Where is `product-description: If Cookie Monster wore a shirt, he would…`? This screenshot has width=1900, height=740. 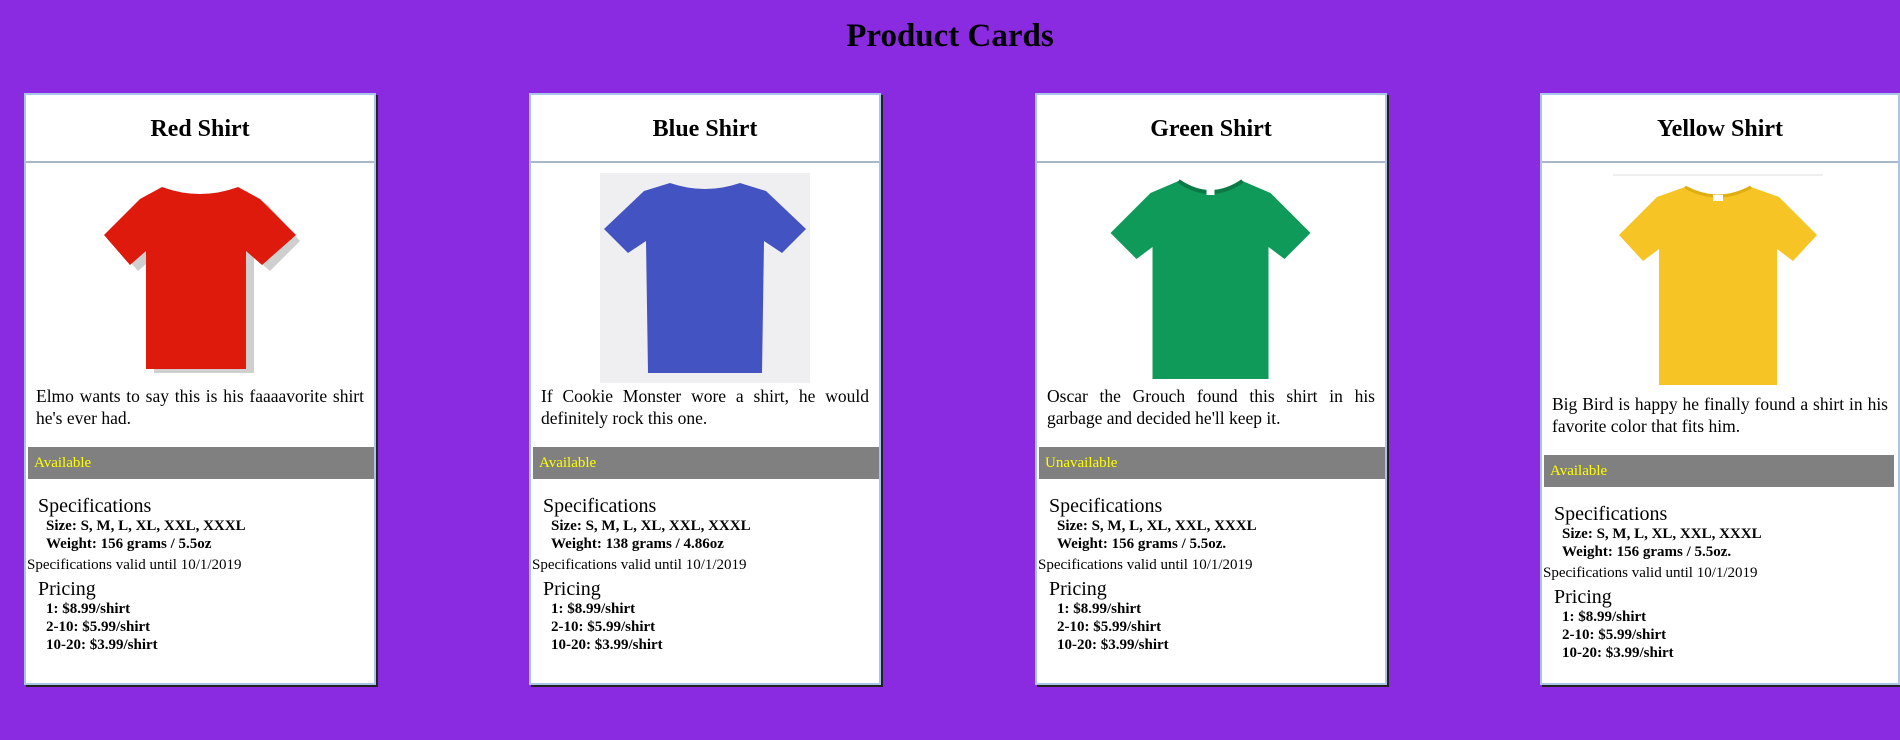 product-description: If Cookie Monster wore a shirt, he would… is located at coordinates (705, 407).